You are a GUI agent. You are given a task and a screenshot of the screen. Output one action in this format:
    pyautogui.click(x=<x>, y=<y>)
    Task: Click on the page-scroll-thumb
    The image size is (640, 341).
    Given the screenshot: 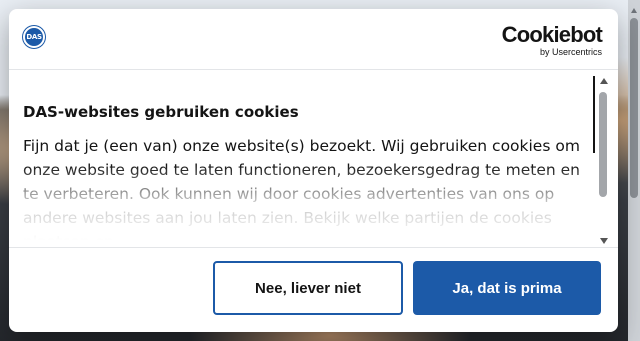 What is the action you would take?
    pyautogui.click(x=634, y=108)
    